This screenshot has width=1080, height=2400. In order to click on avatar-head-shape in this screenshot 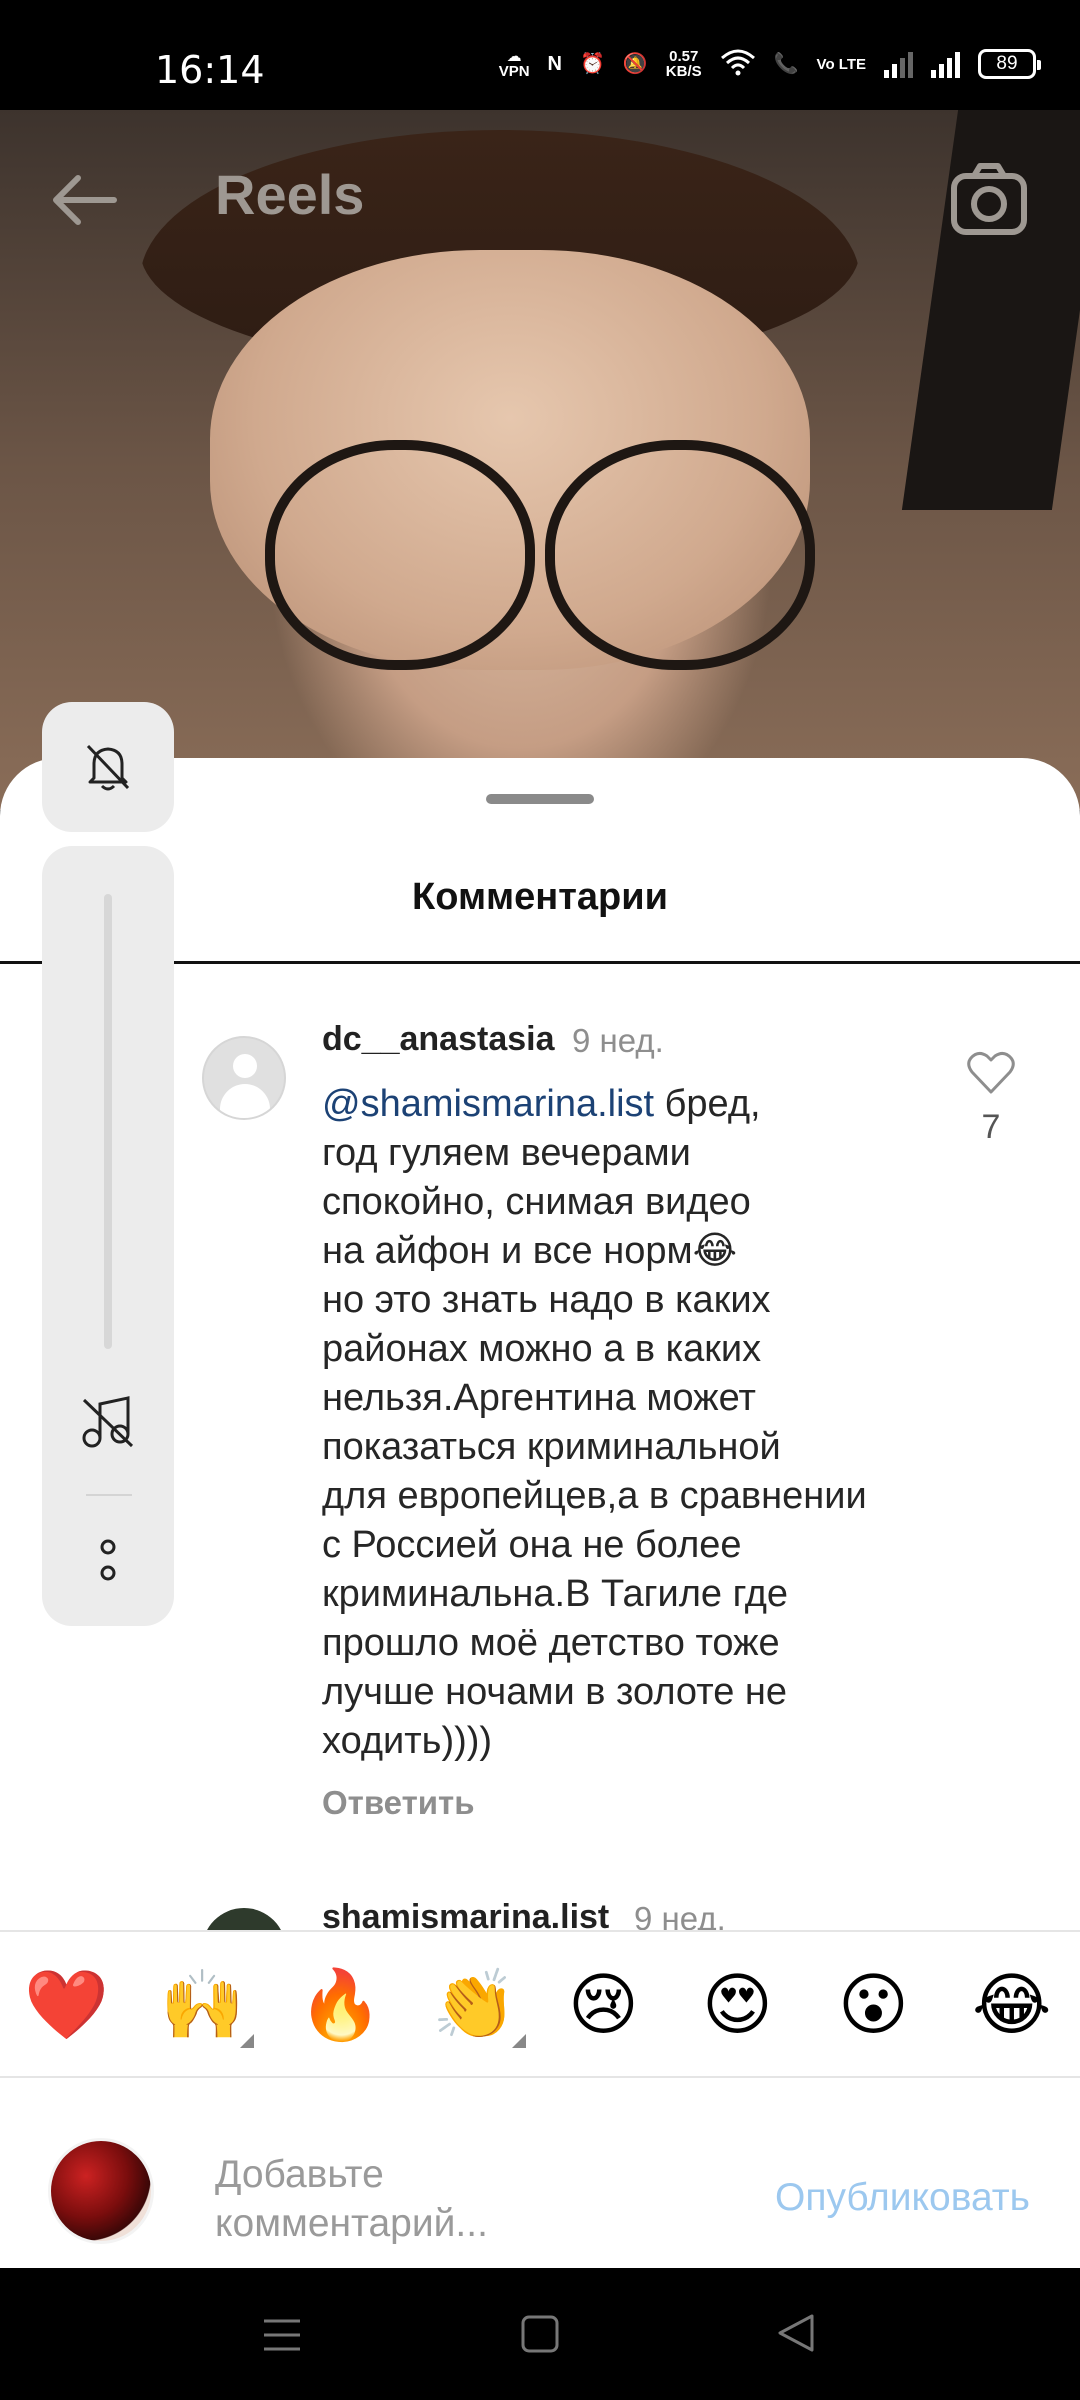, I will do `click(245, 1066)`.